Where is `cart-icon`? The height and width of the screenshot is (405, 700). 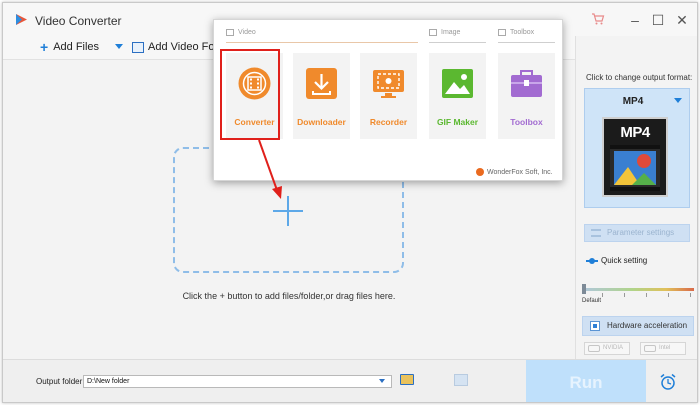
cart-icon is located at coordinates (598, 19).